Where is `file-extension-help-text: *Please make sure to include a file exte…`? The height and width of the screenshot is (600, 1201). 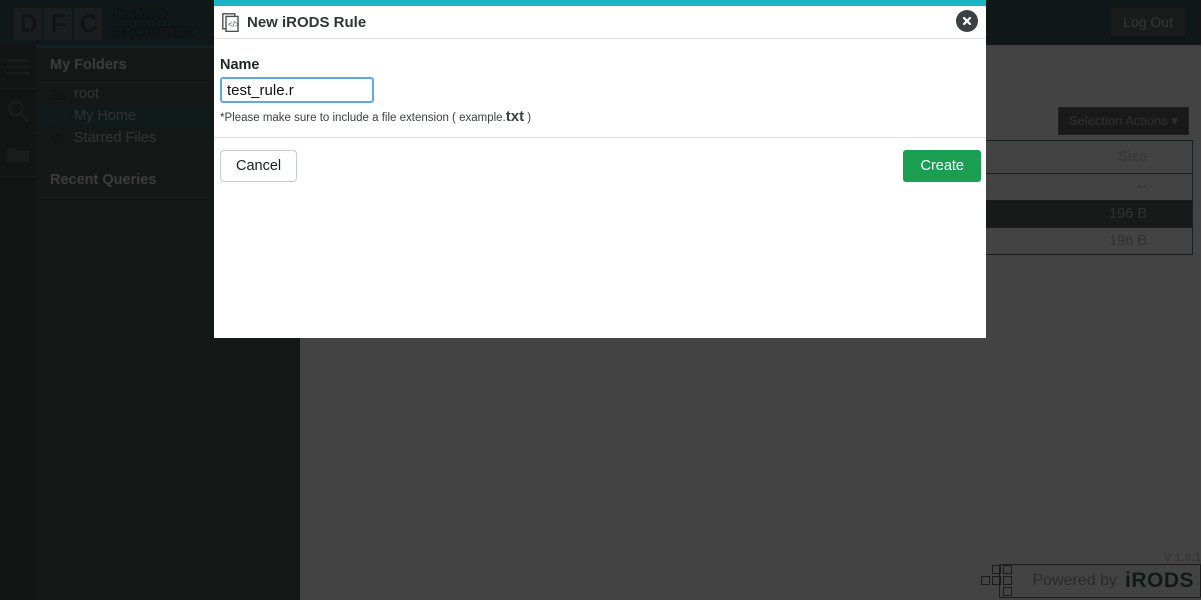
file-extension-help-text: *Please make sure to include a file exte… is located at coordinates (599, 116).